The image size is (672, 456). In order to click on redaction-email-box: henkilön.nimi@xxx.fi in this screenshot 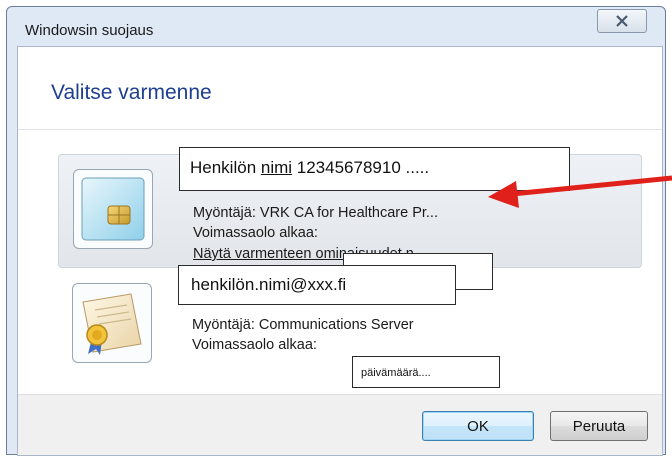, I will do `click(317, 285)`.